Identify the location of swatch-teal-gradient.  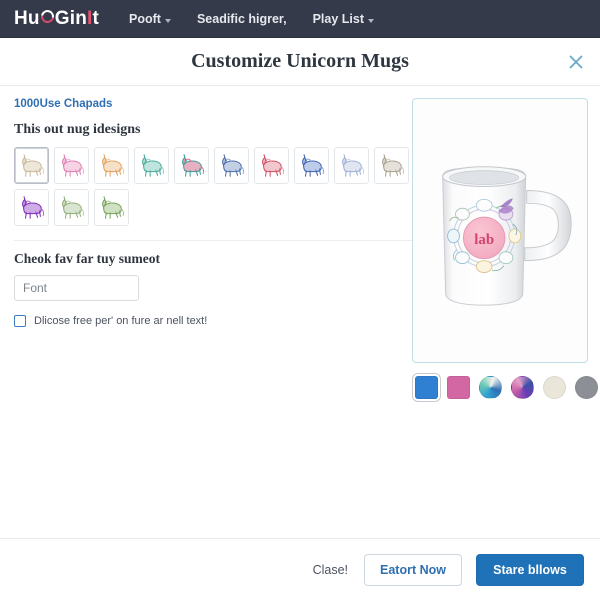
(490, 387).